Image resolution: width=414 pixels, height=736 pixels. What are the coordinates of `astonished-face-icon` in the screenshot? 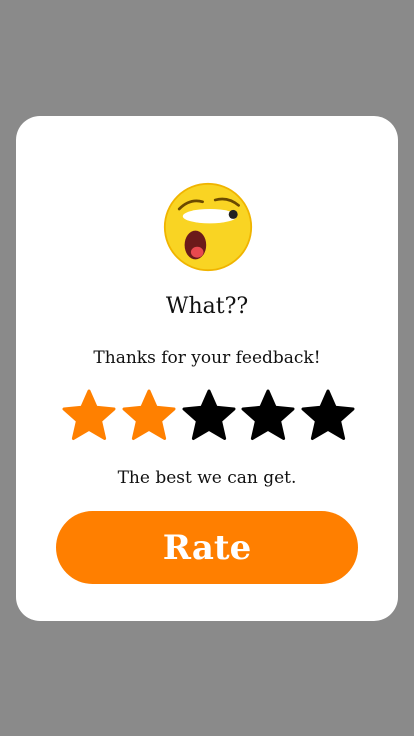 It's located at (208, 227).